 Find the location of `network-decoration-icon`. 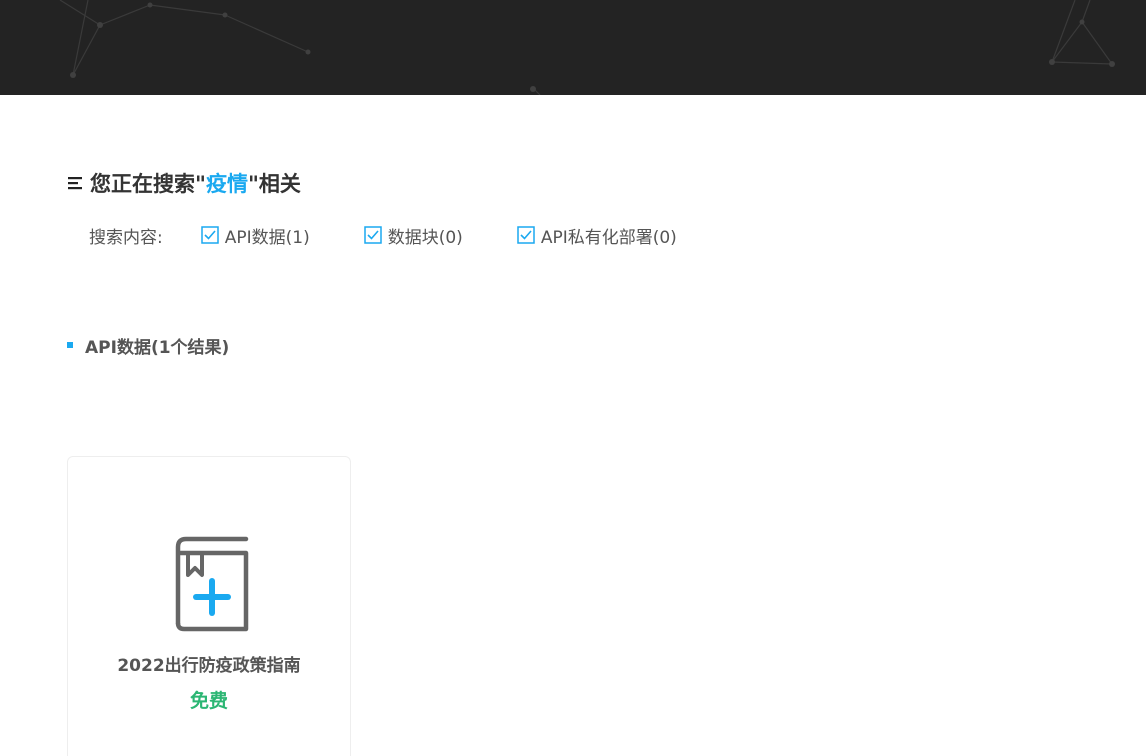

network-decoration-icon is located at coordinates (587, 47).